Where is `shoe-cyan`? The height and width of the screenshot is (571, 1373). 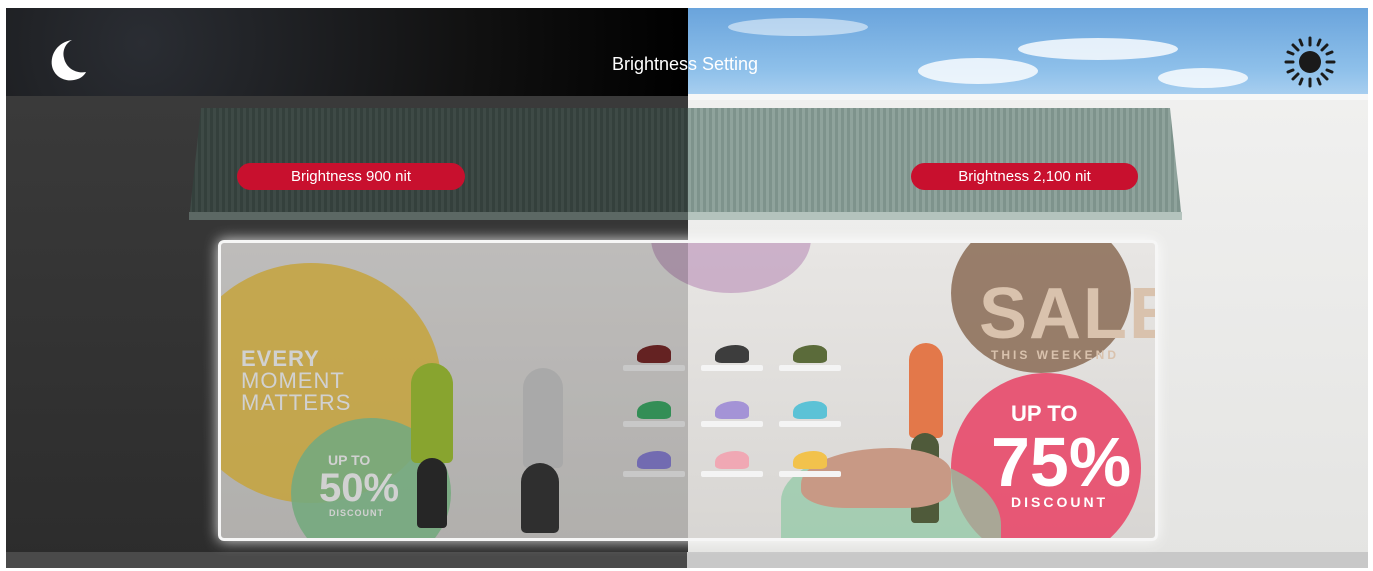
shoe-cyan is located at coordinates (810, 410).